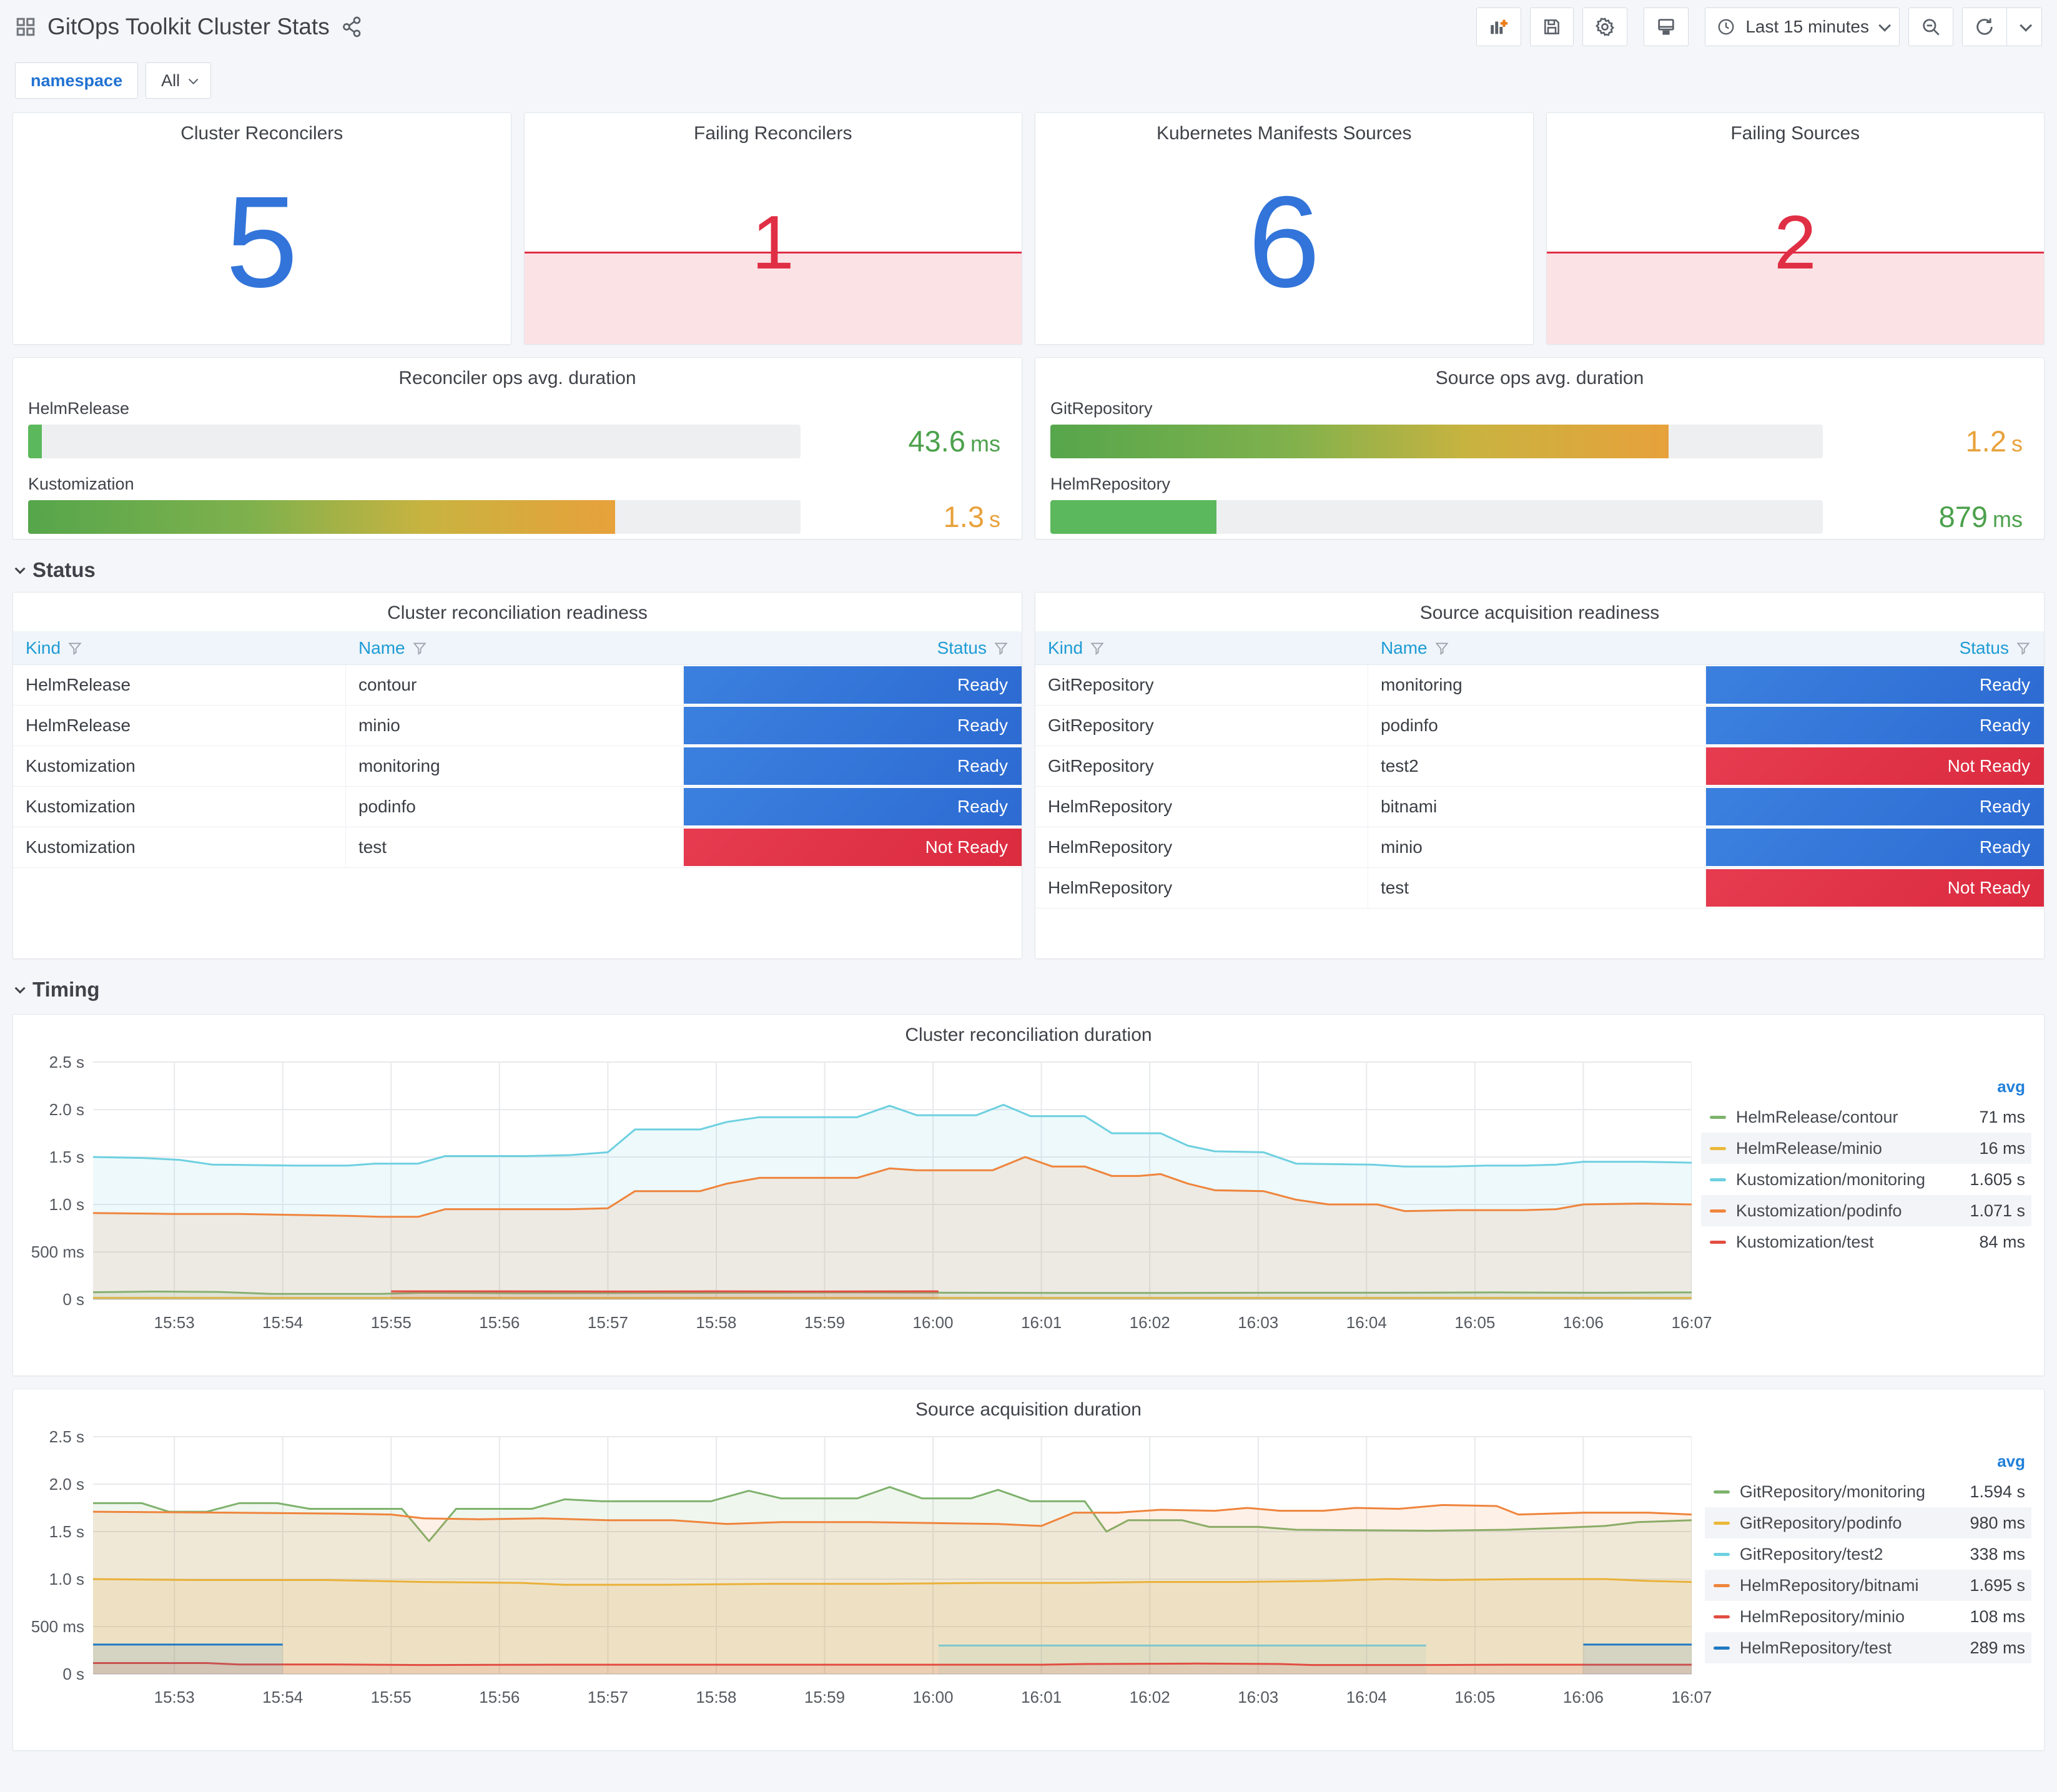  I want to click on legend-series-name: GitRepository/podinfo, so click(1832, 1523).